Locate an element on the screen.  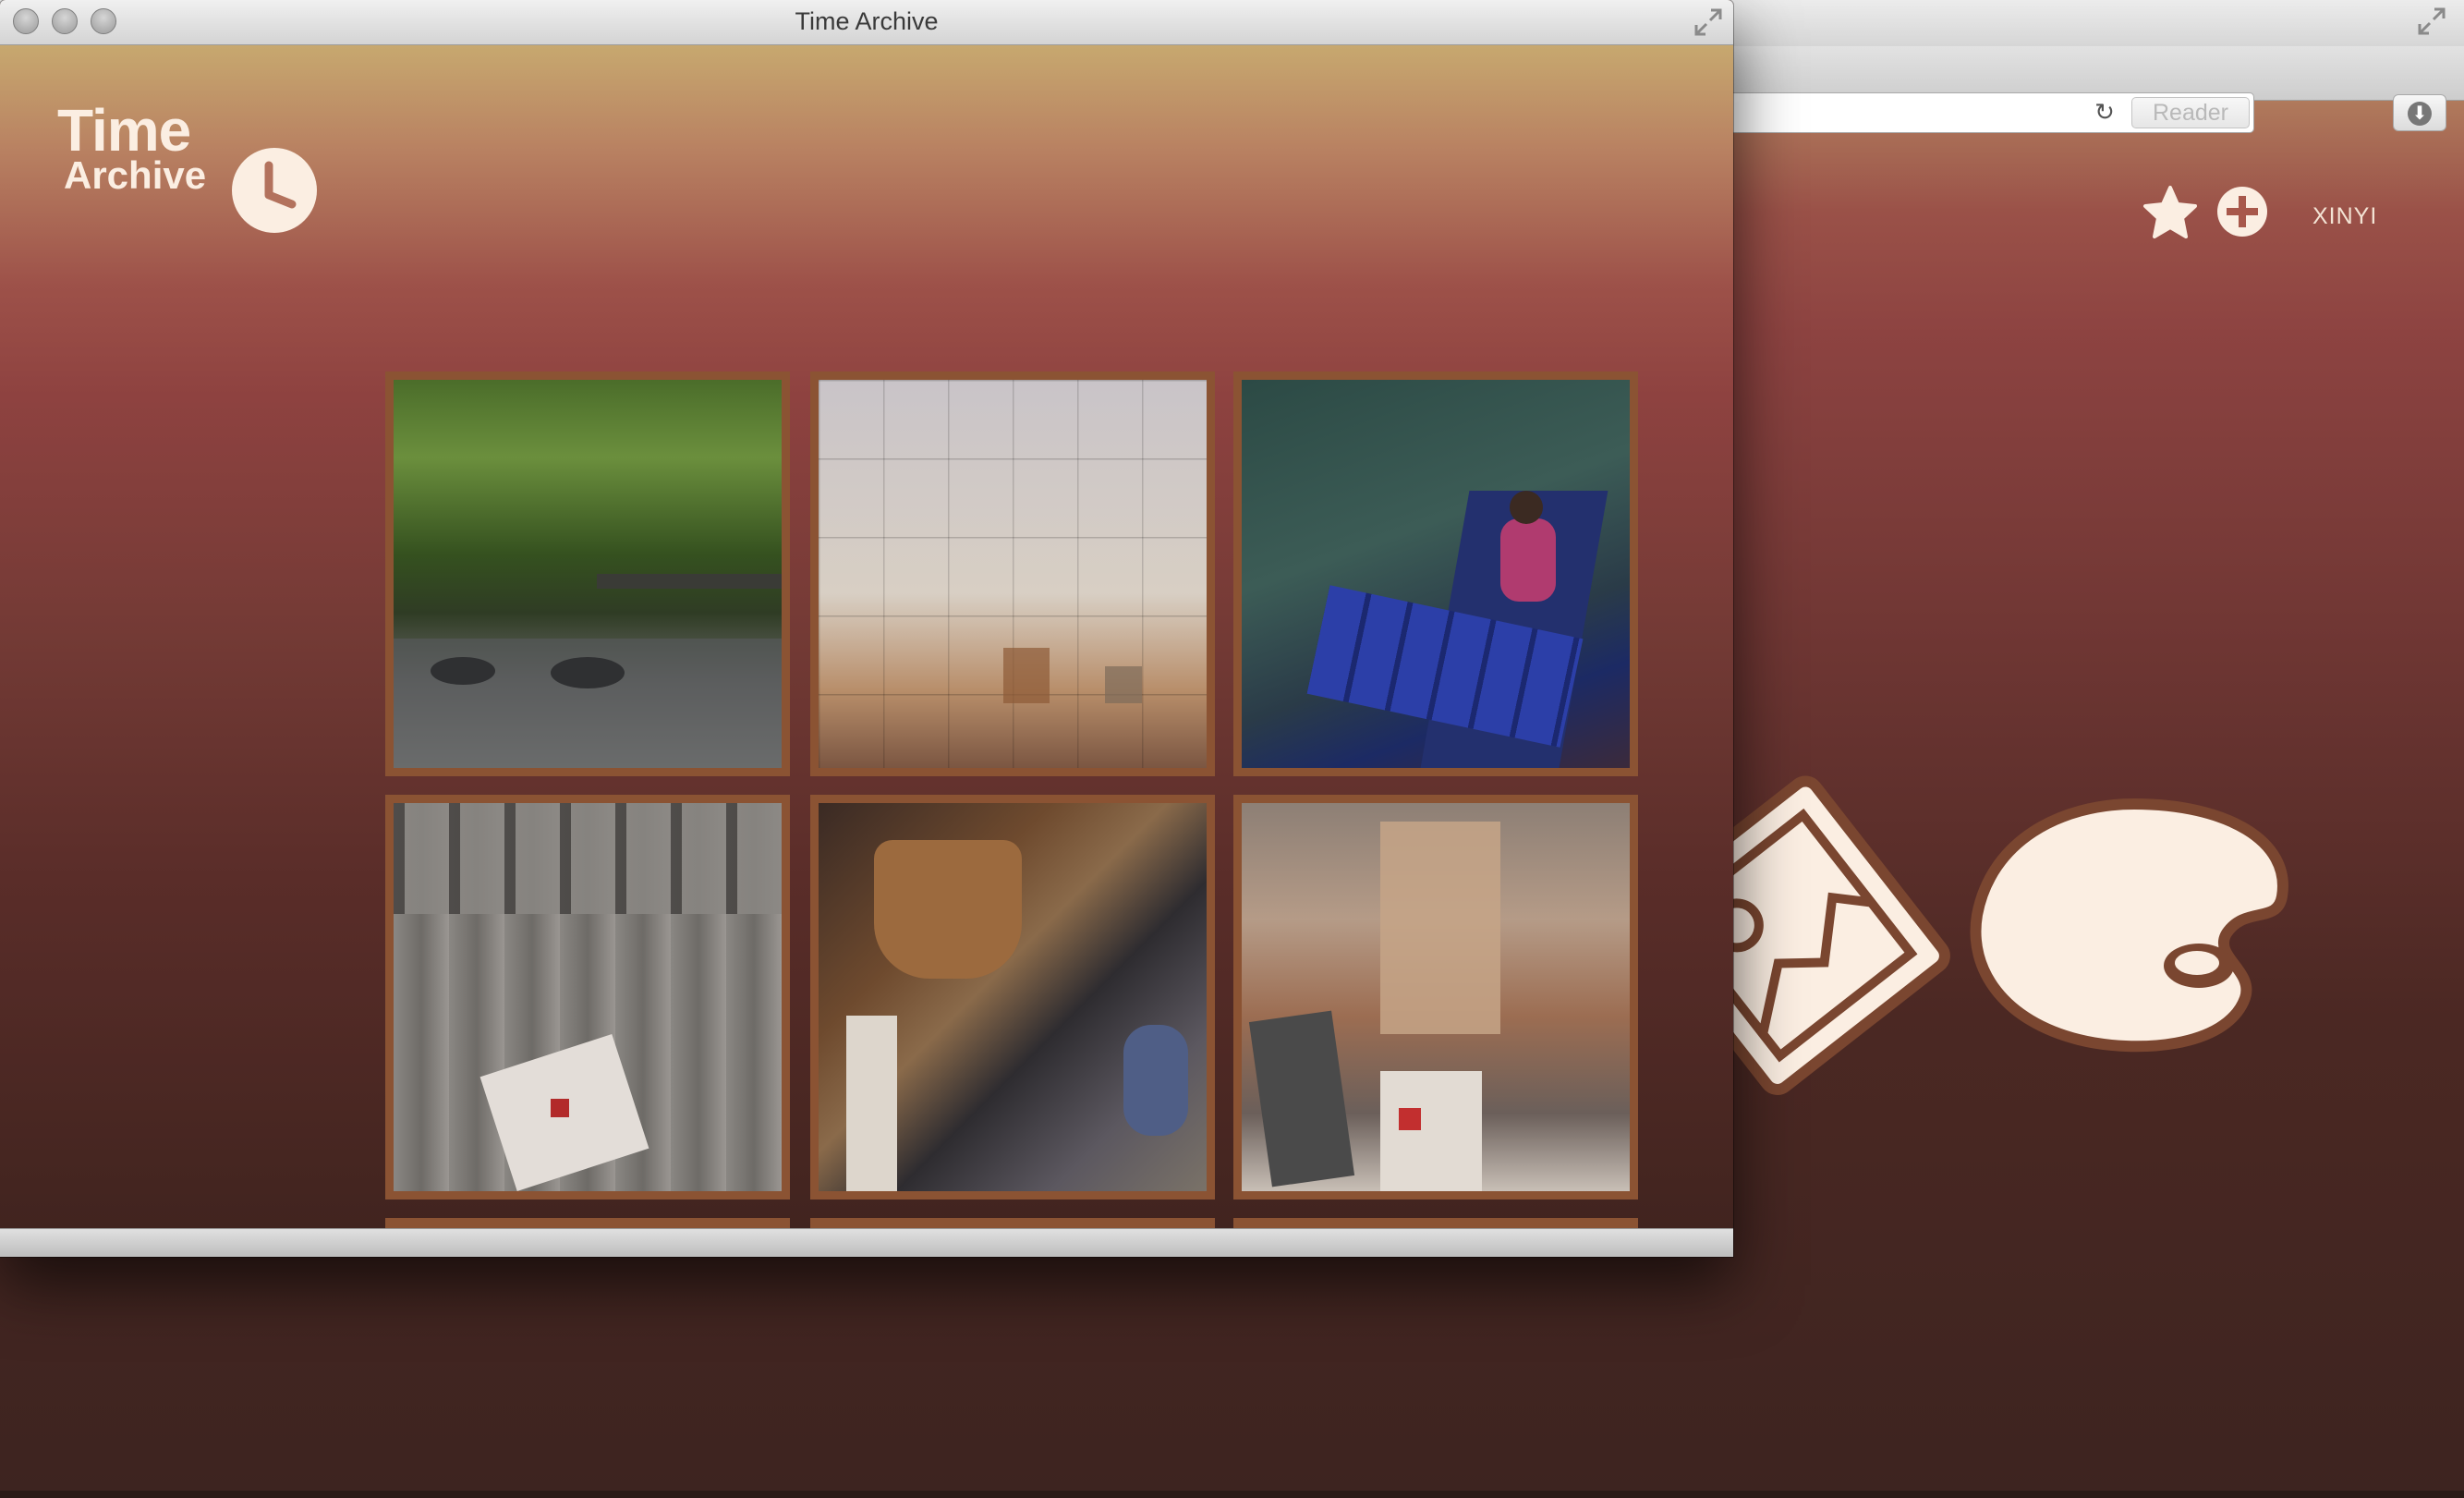
photo-door-mailbox is located at coordinates (587, 998).